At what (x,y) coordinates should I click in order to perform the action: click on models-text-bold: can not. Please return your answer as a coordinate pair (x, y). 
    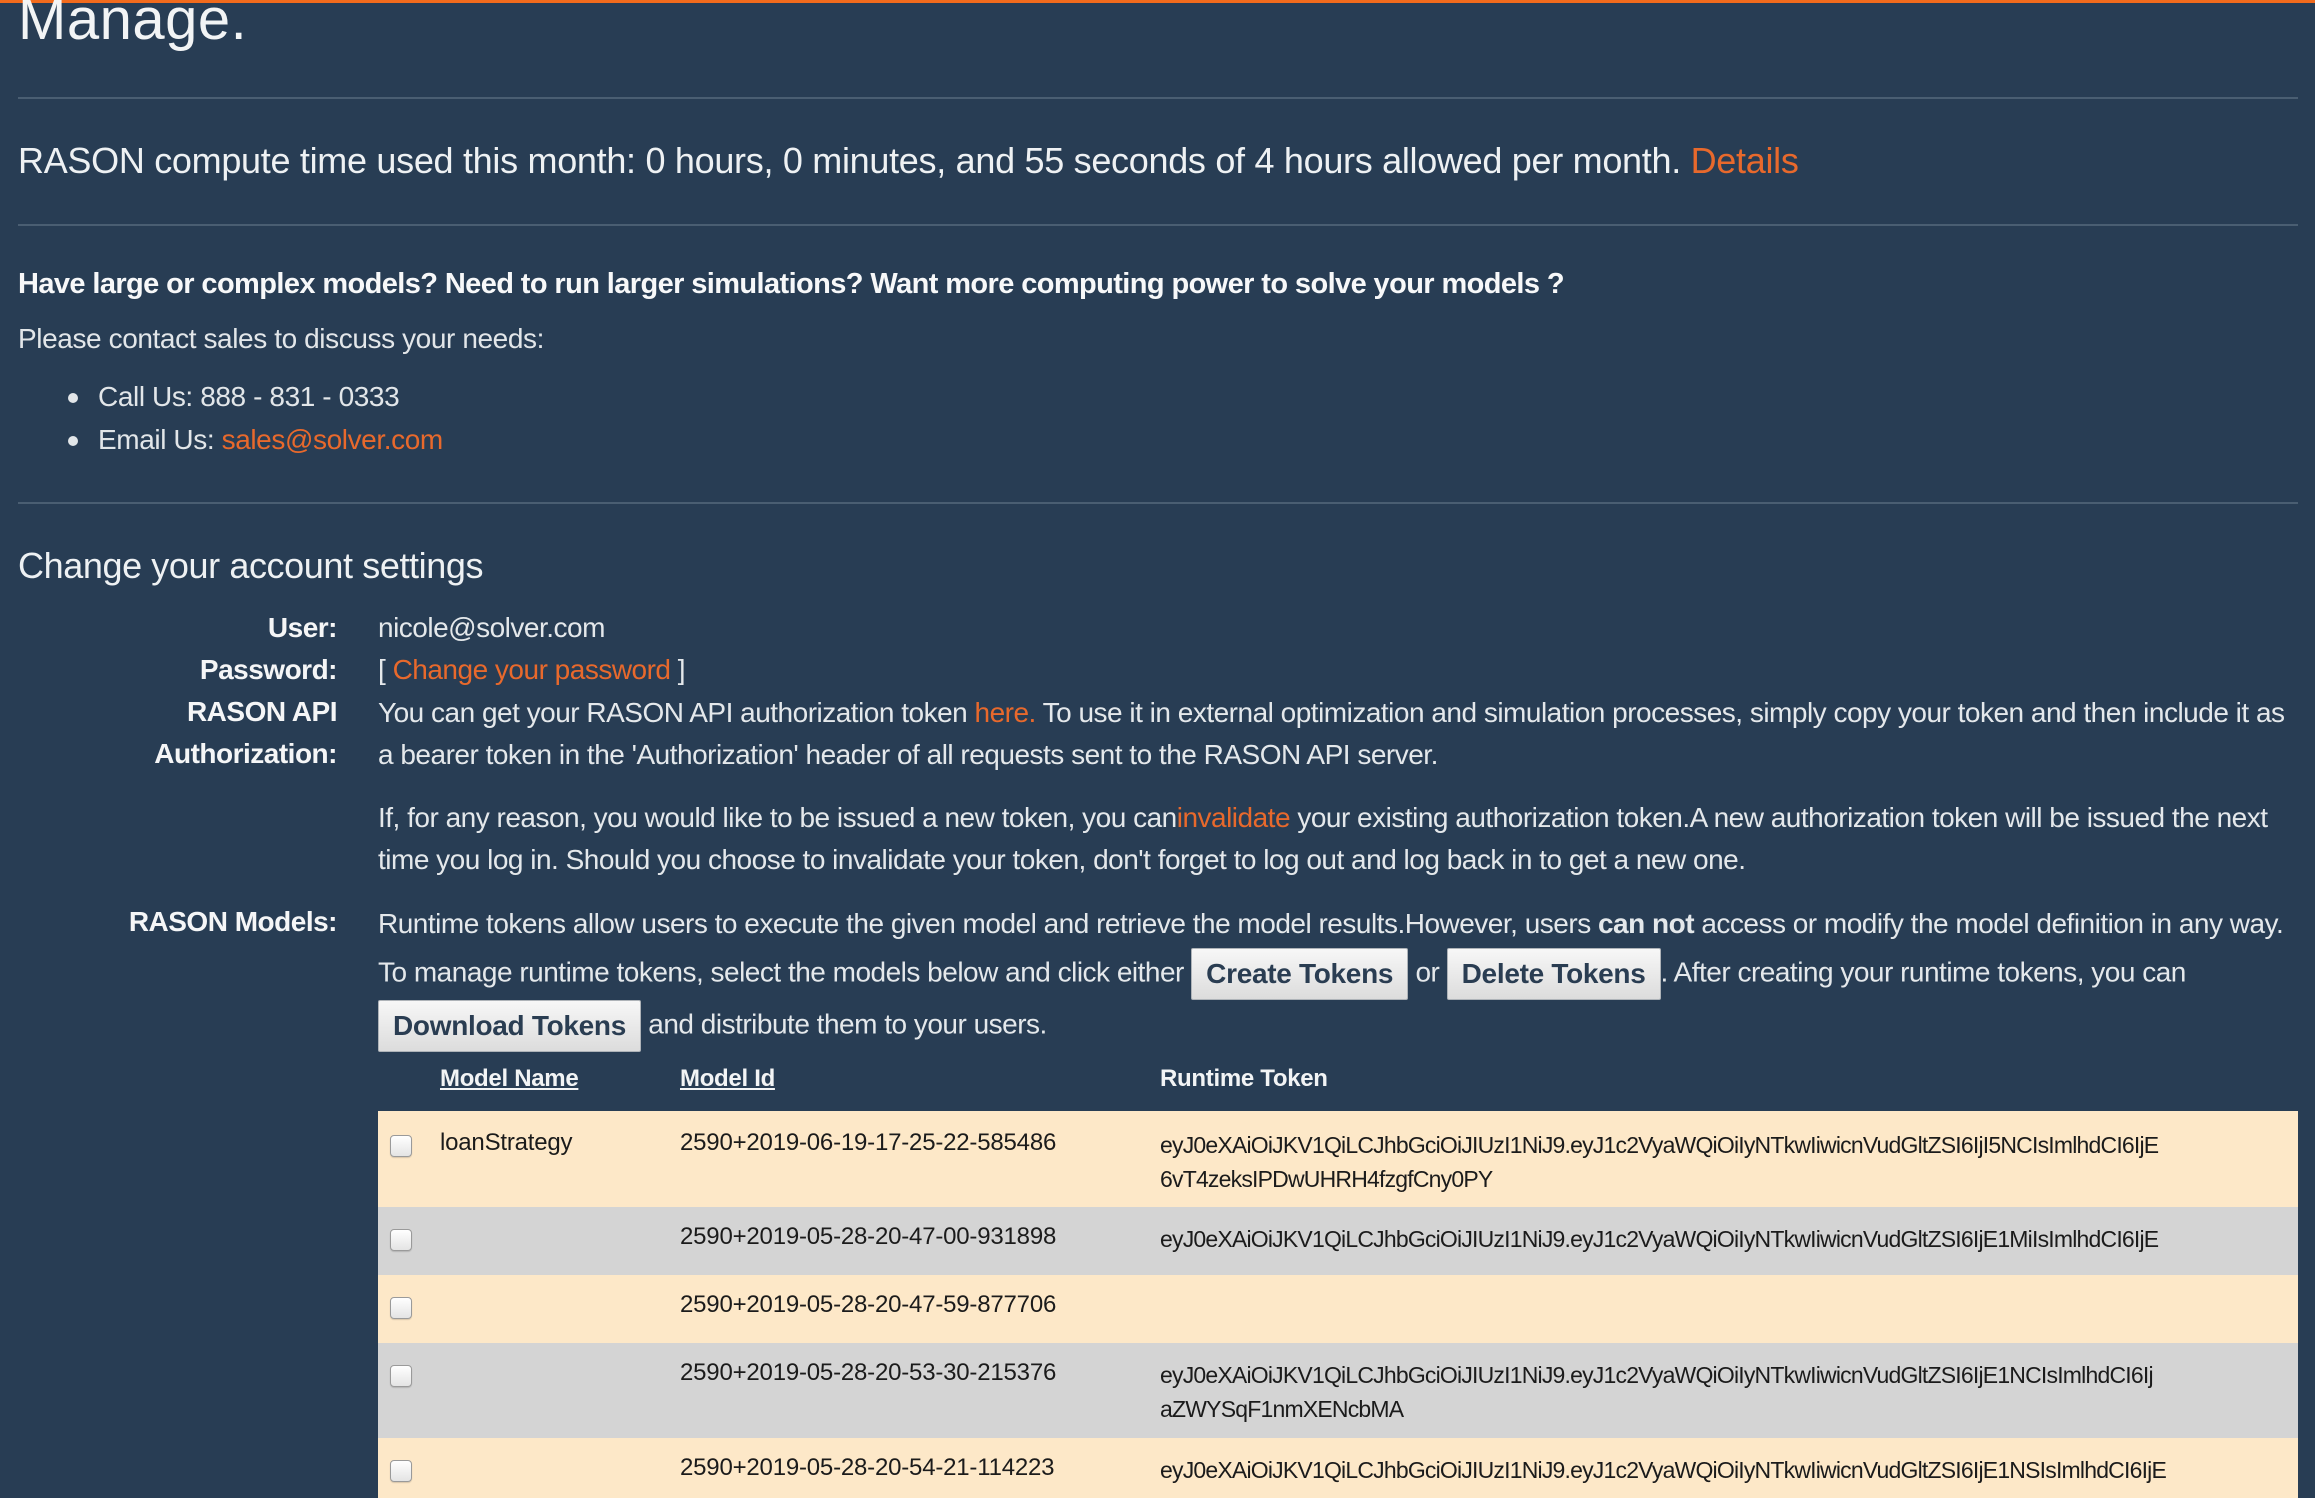
    Looking at the image, I should click on (1646, 923).